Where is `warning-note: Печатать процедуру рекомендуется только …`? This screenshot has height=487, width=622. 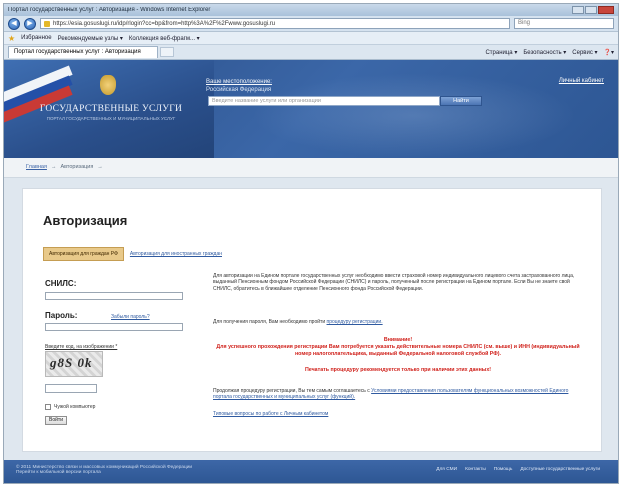
warning-note: Печатать процедуру рекомендуется только … is located at coordinates (398, 370).